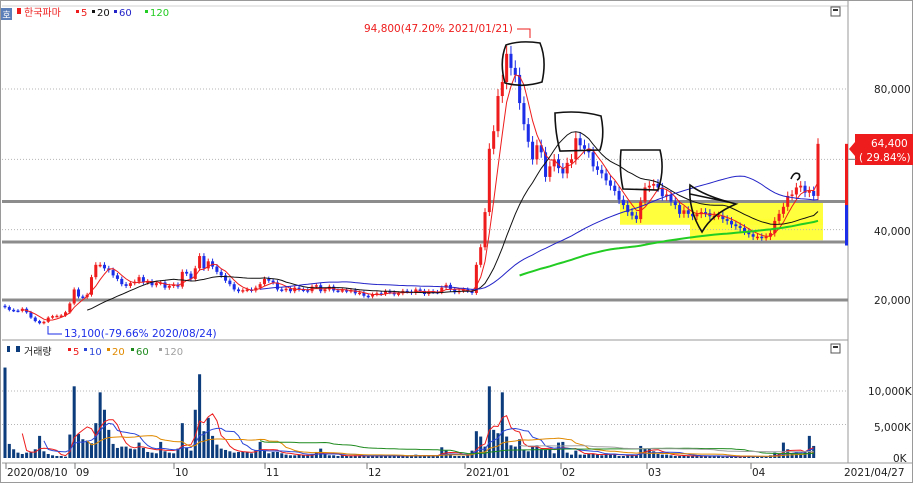 Image resolution: width=913 pixels, height=488 pixels. I want to click on vol-ma60-swatch, so click(132, 349).